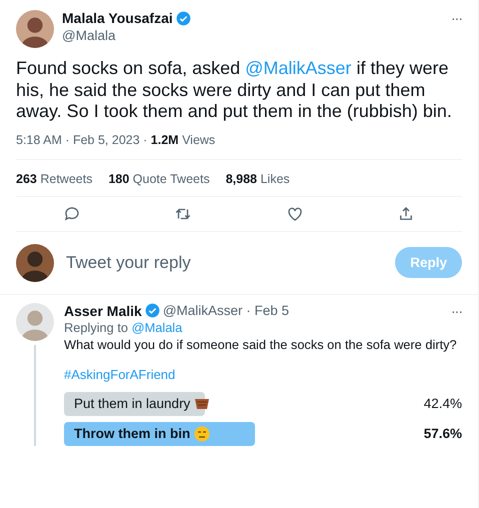 The height and width of the screenshot is (508, 479). What do you see at coordinates (117, 18) in the screenshot?
I see `author-name: Malala Yousafzai` at bounding box center [117, 18].